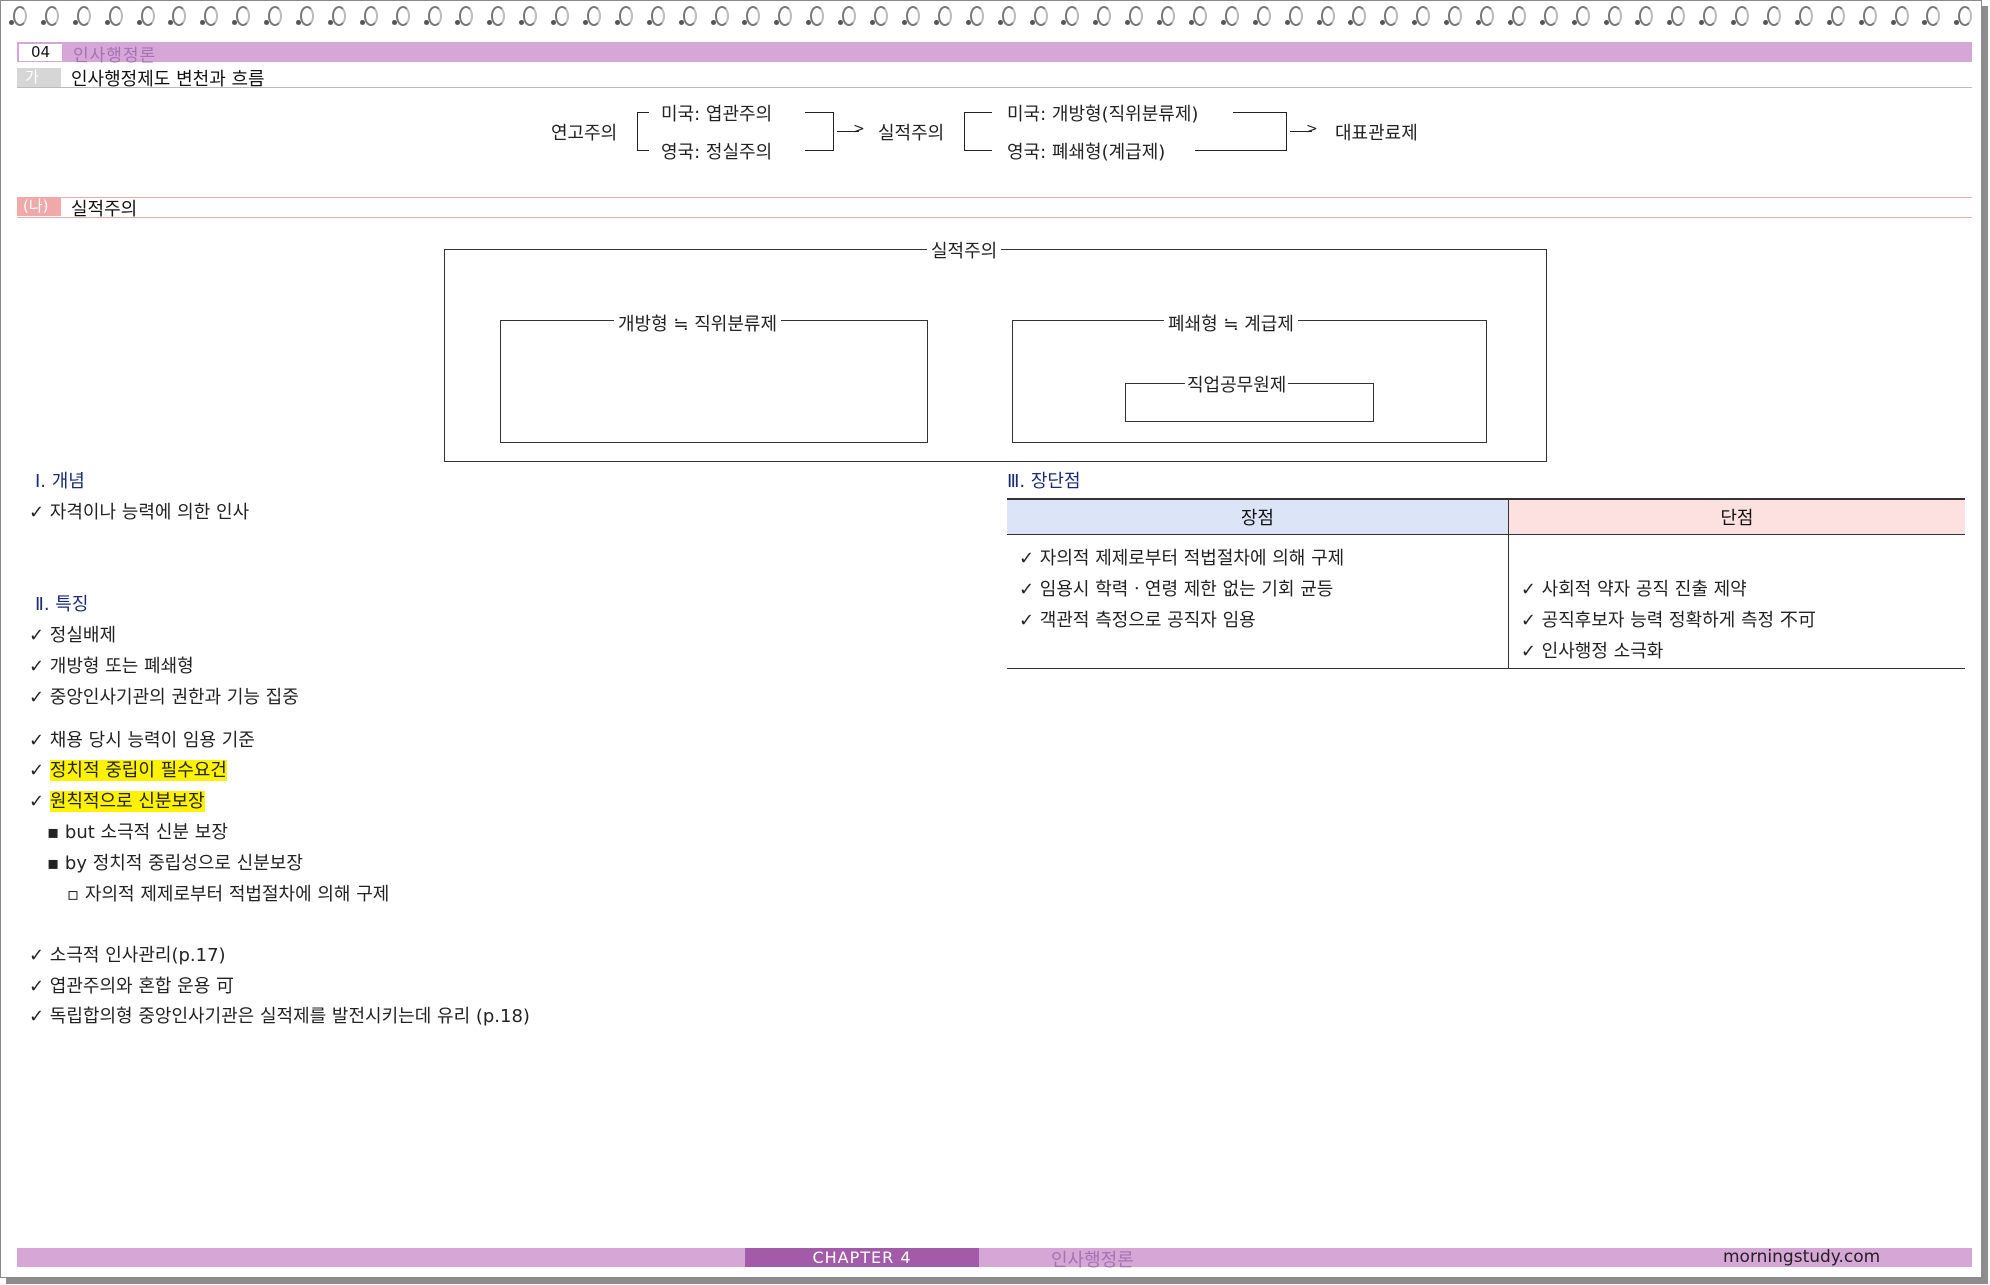 This screenshot has height=1285, width=1990. Describe the element at coordinates (1801, 1257) in the screenshot. I see `footer-site-link: morningstudy.com` at that location.